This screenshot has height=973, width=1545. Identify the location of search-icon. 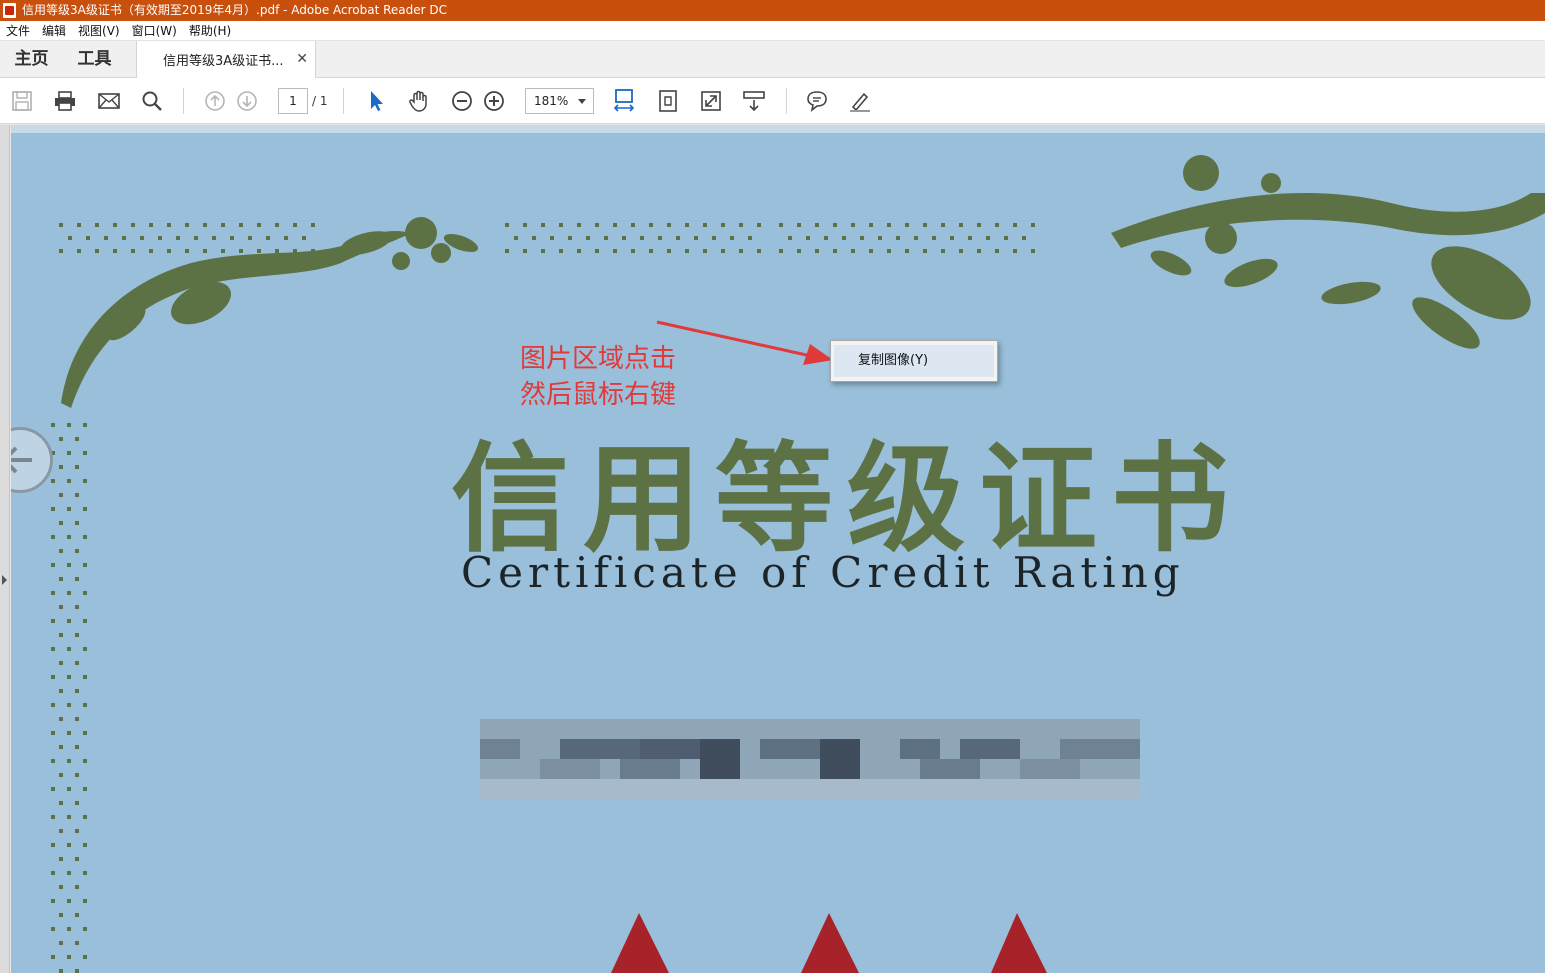
(152, 101).